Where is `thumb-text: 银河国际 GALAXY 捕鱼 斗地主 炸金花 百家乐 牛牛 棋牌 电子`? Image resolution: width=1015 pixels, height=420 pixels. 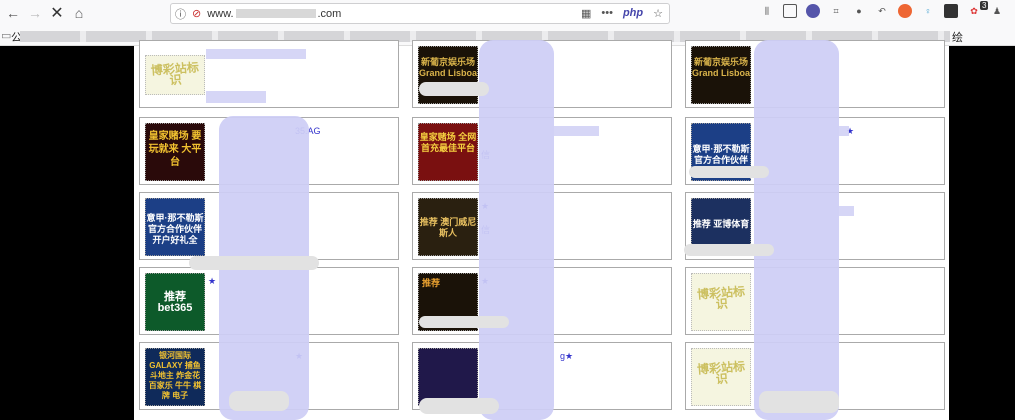 thumb-text: 银河国际 GALAXY 捕鱼 斗地主 炸金花 百家乐 牛牛 棋牌 电子 is located at coordinates (175, 375).